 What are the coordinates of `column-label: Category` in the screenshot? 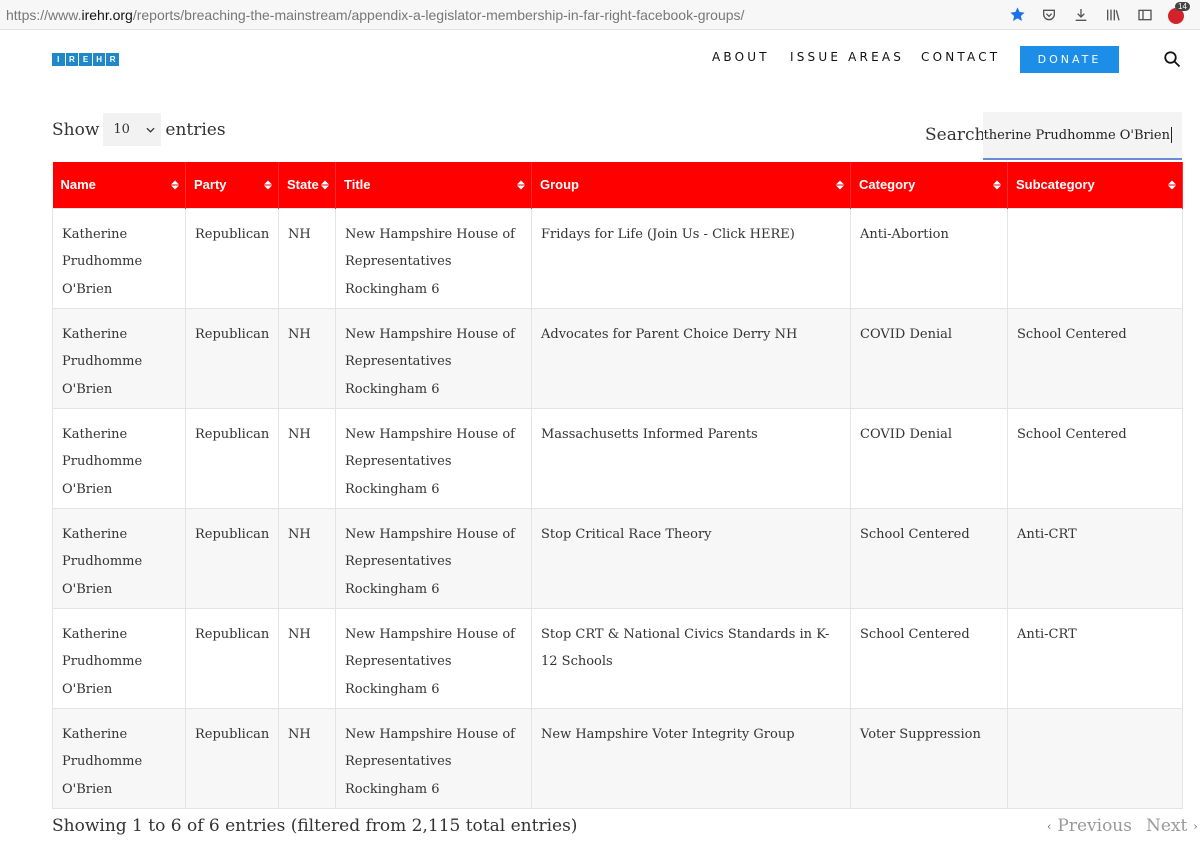 It's located at (887, 185).